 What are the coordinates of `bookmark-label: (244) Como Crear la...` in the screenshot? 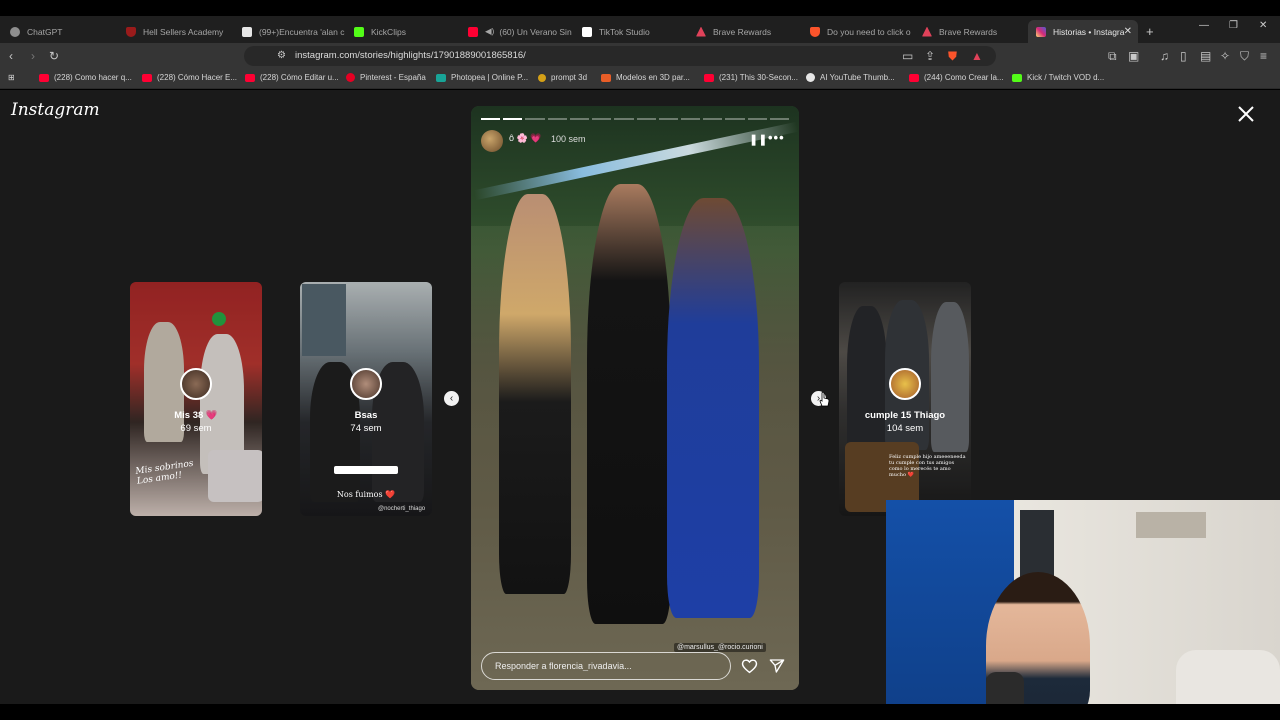 It's located at (964, 77).